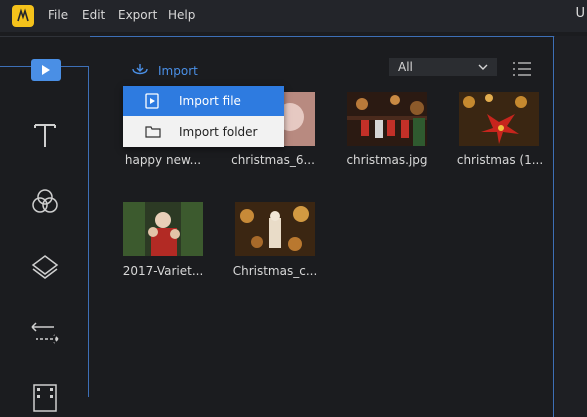 The width and height of the screenshot is (587, 417). Describe the element at coordinates (45, 202) in the screenshot. I see `filters-icon` at that location.